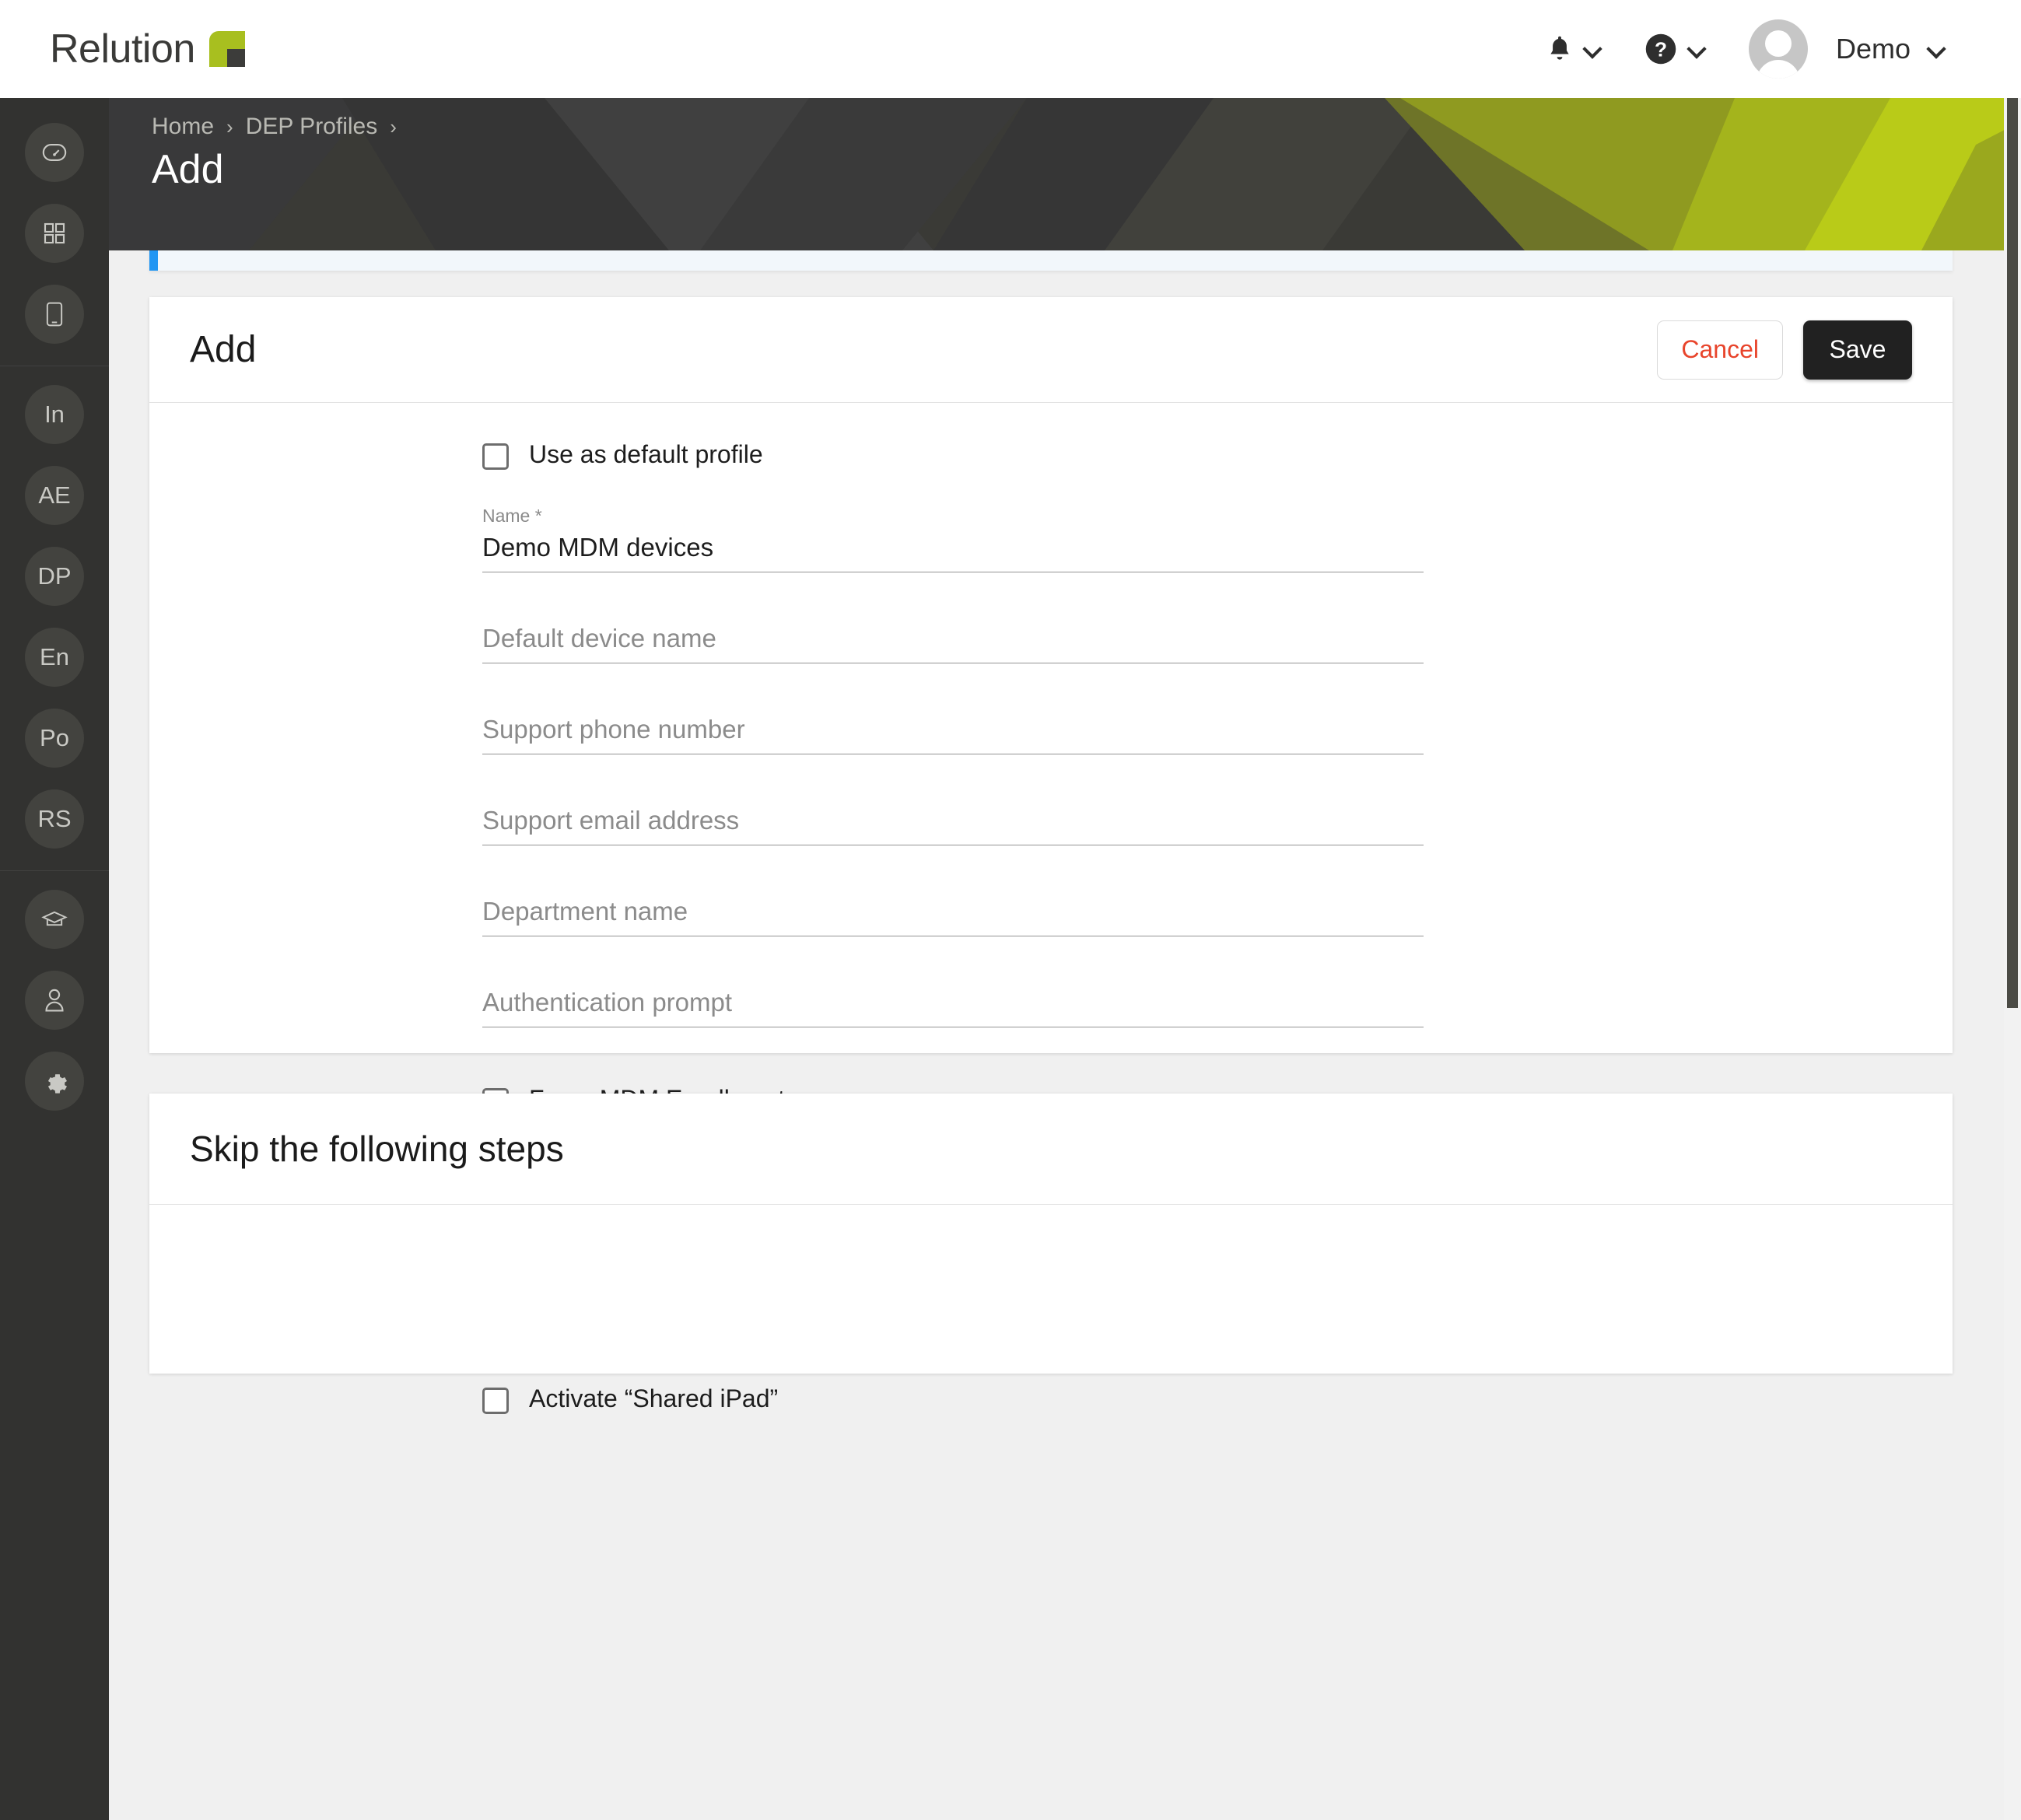 This screenshot has height=1820, width=2021. I want to click on sidebar-divider, so click(55, 871).